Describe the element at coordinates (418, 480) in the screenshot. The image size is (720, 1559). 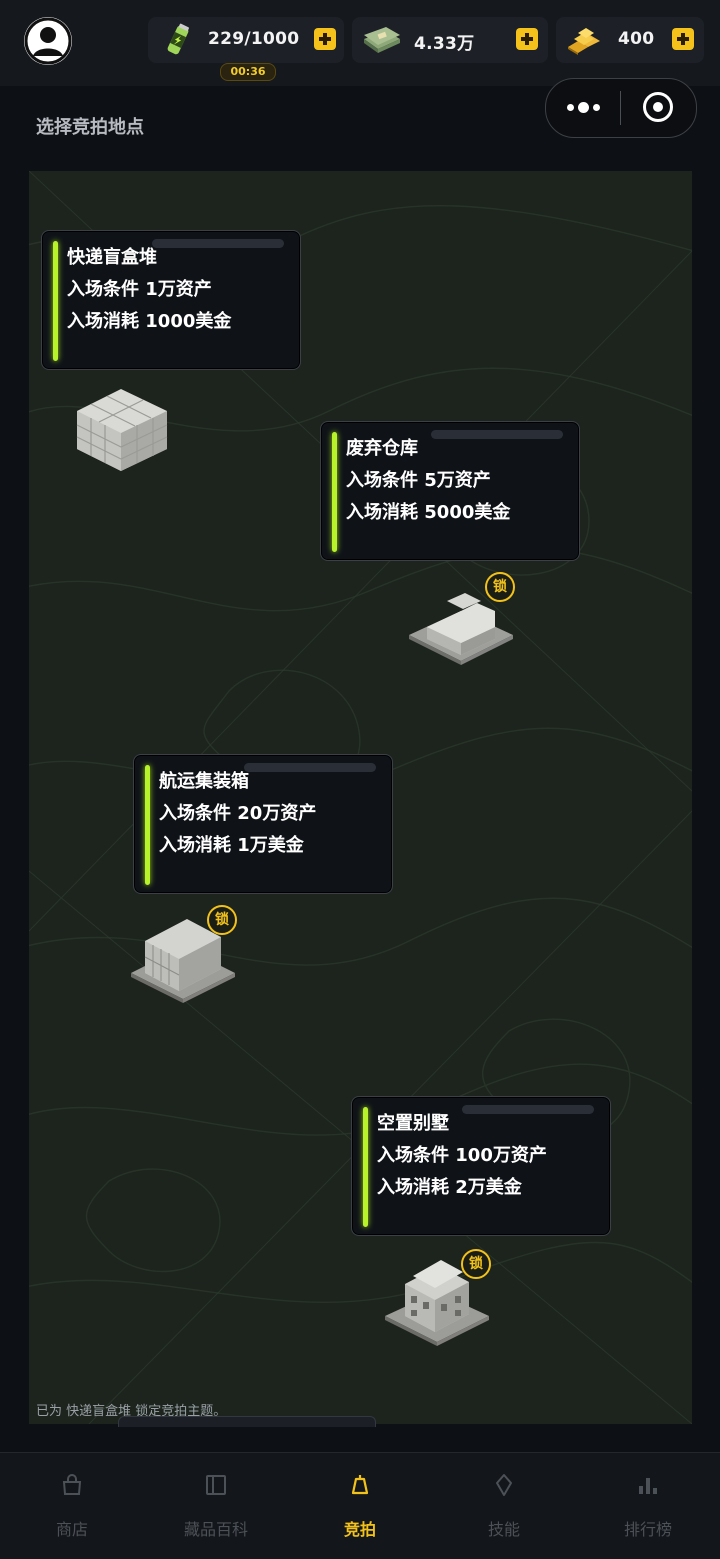
I see `location-requirement: 入场条件 5万资产` at that location.